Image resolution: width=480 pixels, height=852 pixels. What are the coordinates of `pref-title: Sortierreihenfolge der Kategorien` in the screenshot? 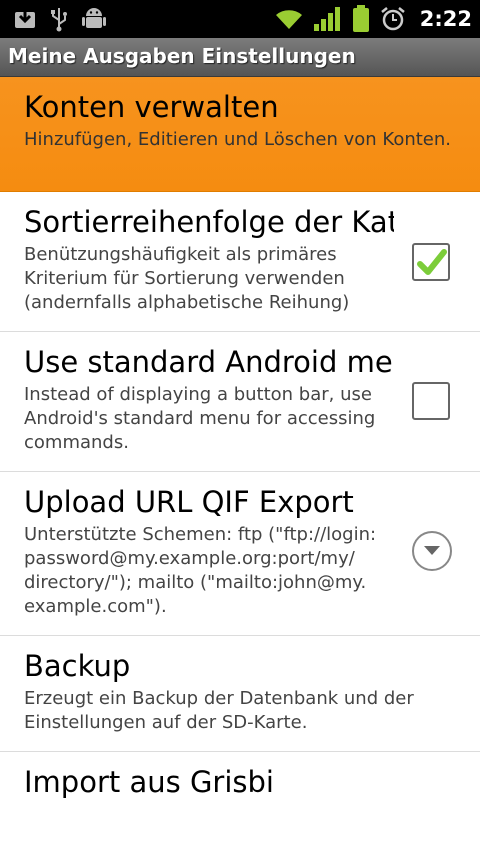 It's located at (209, 222).